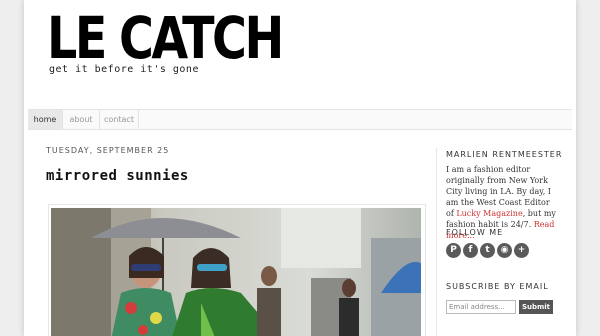 This screenshot has height=336, width=600. What do you see at coordinates (521, 250) in the screenshot?
I see `plus-icon: +` at bounding box center [521, 250].